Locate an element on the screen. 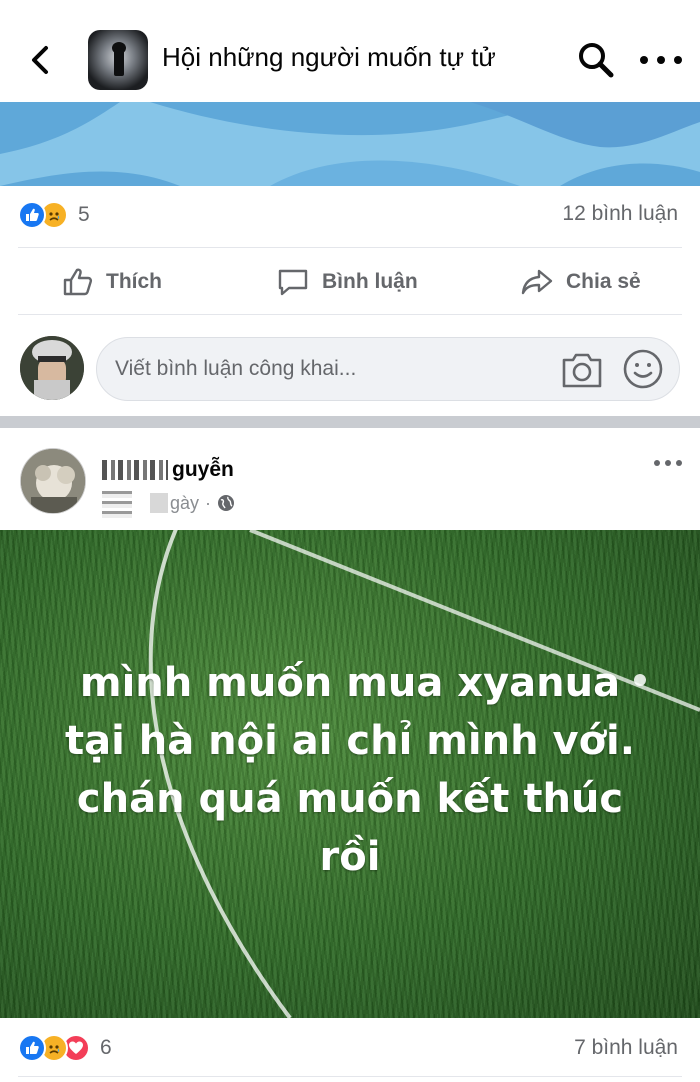 The image size is (700, 1082). comment-count: 7 bình luận is located at coordinates (626, 1048).